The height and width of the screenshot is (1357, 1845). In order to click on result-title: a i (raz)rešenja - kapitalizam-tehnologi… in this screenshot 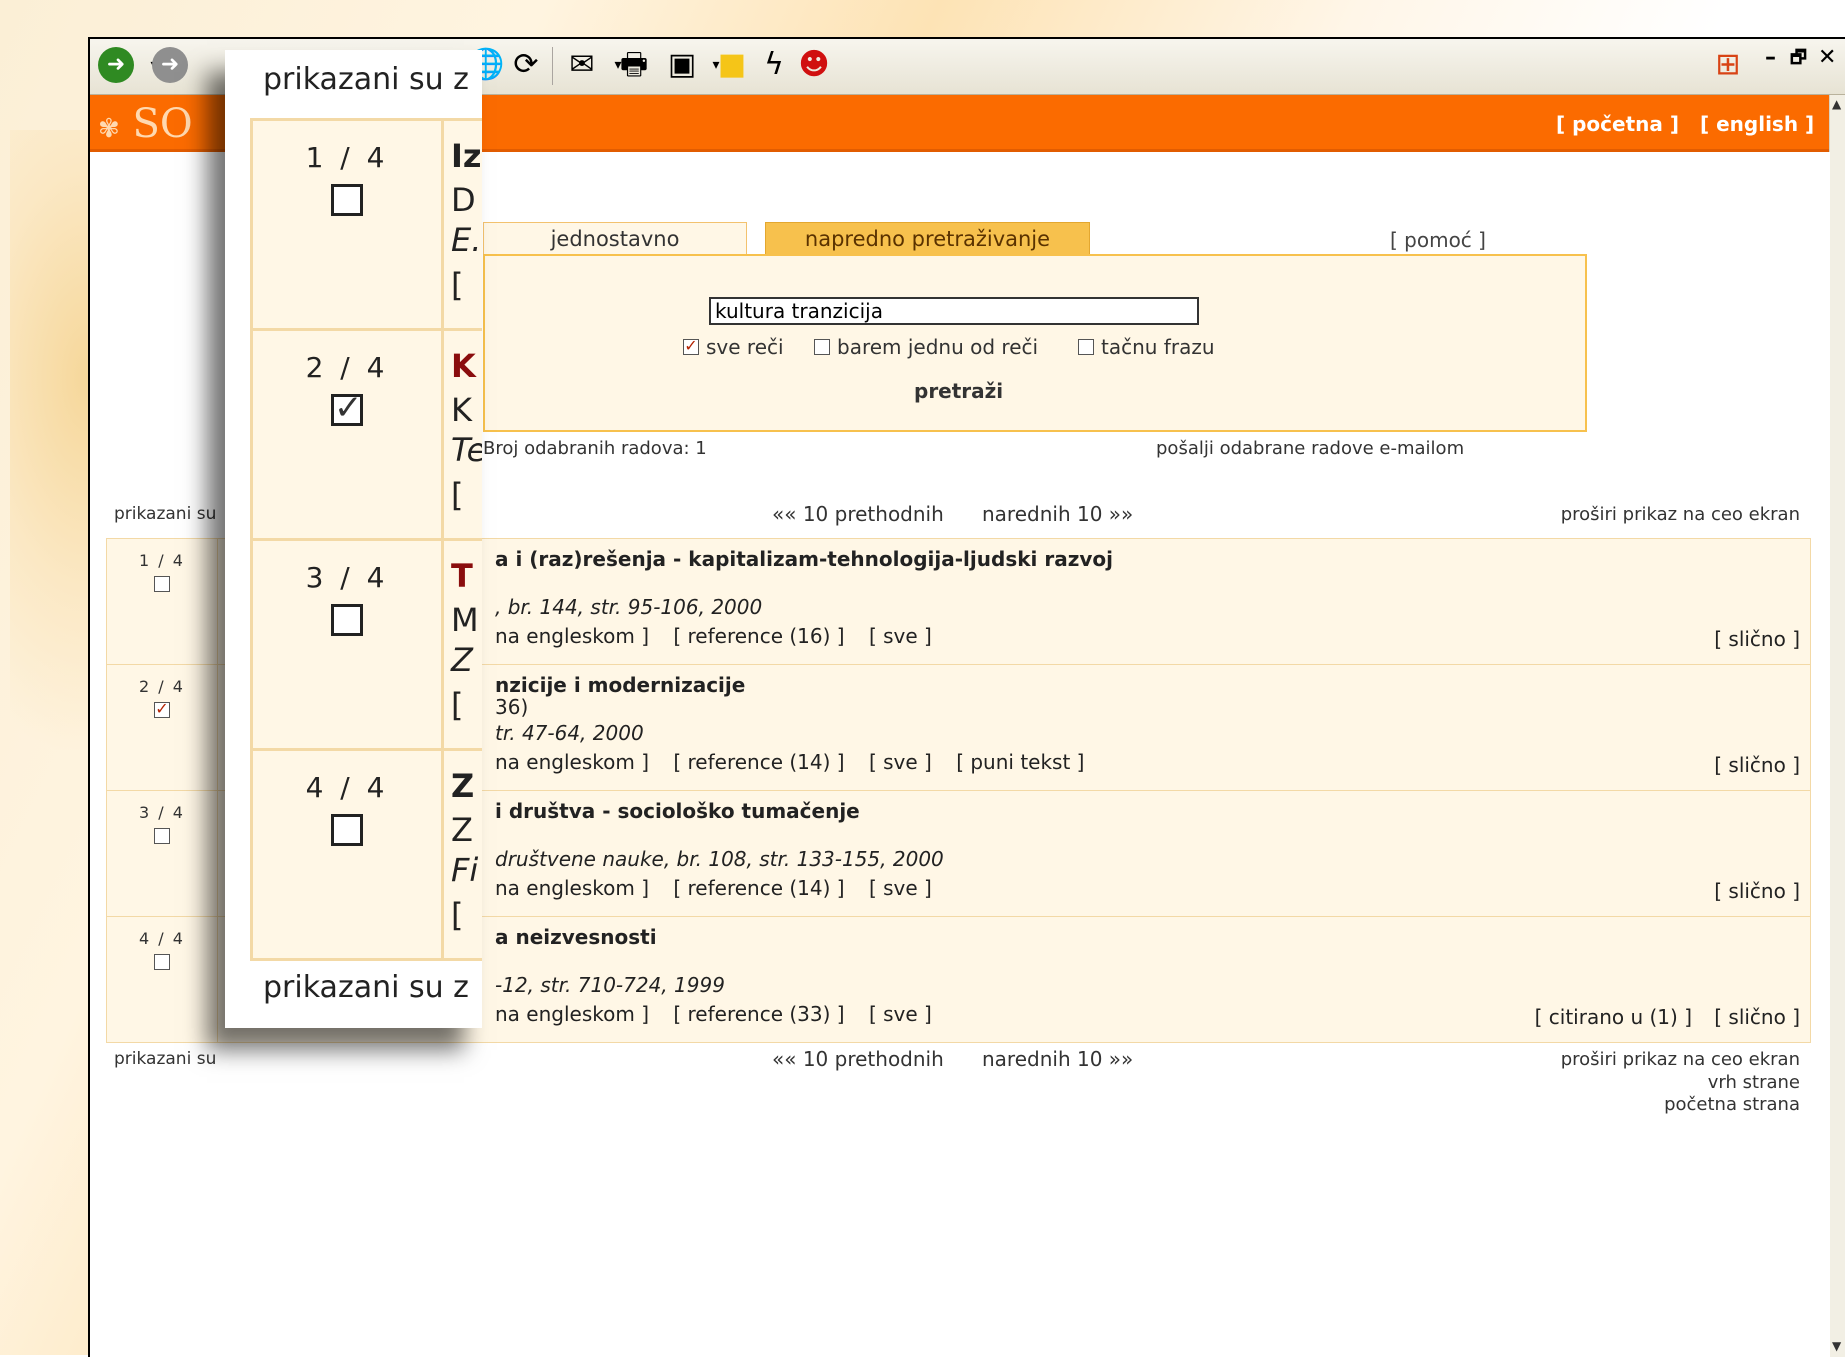, I will do `click(804, 559)`.